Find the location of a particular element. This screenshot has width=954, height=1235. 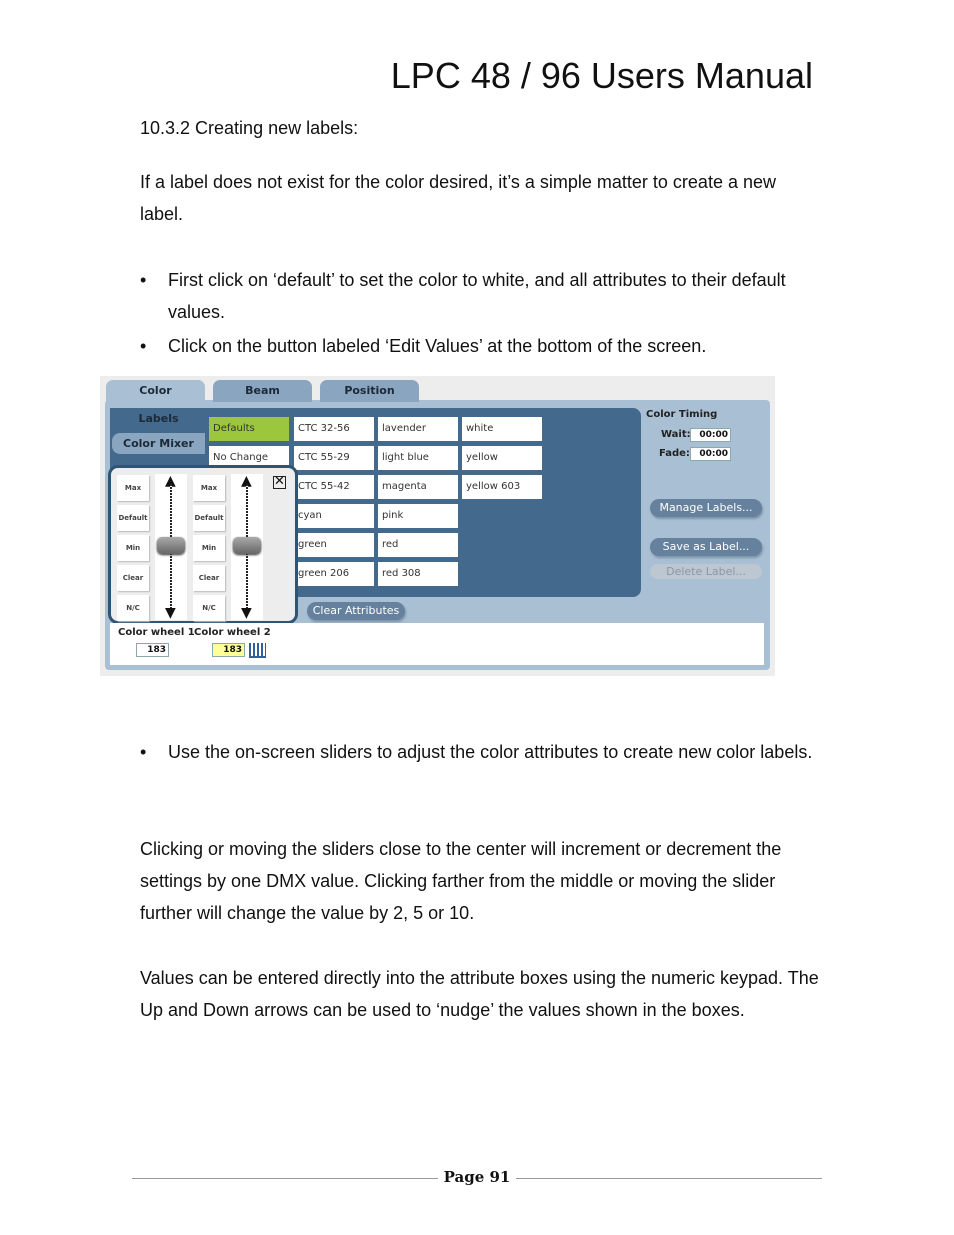

label-cell: green 206 is located at coordinates (334, 574).